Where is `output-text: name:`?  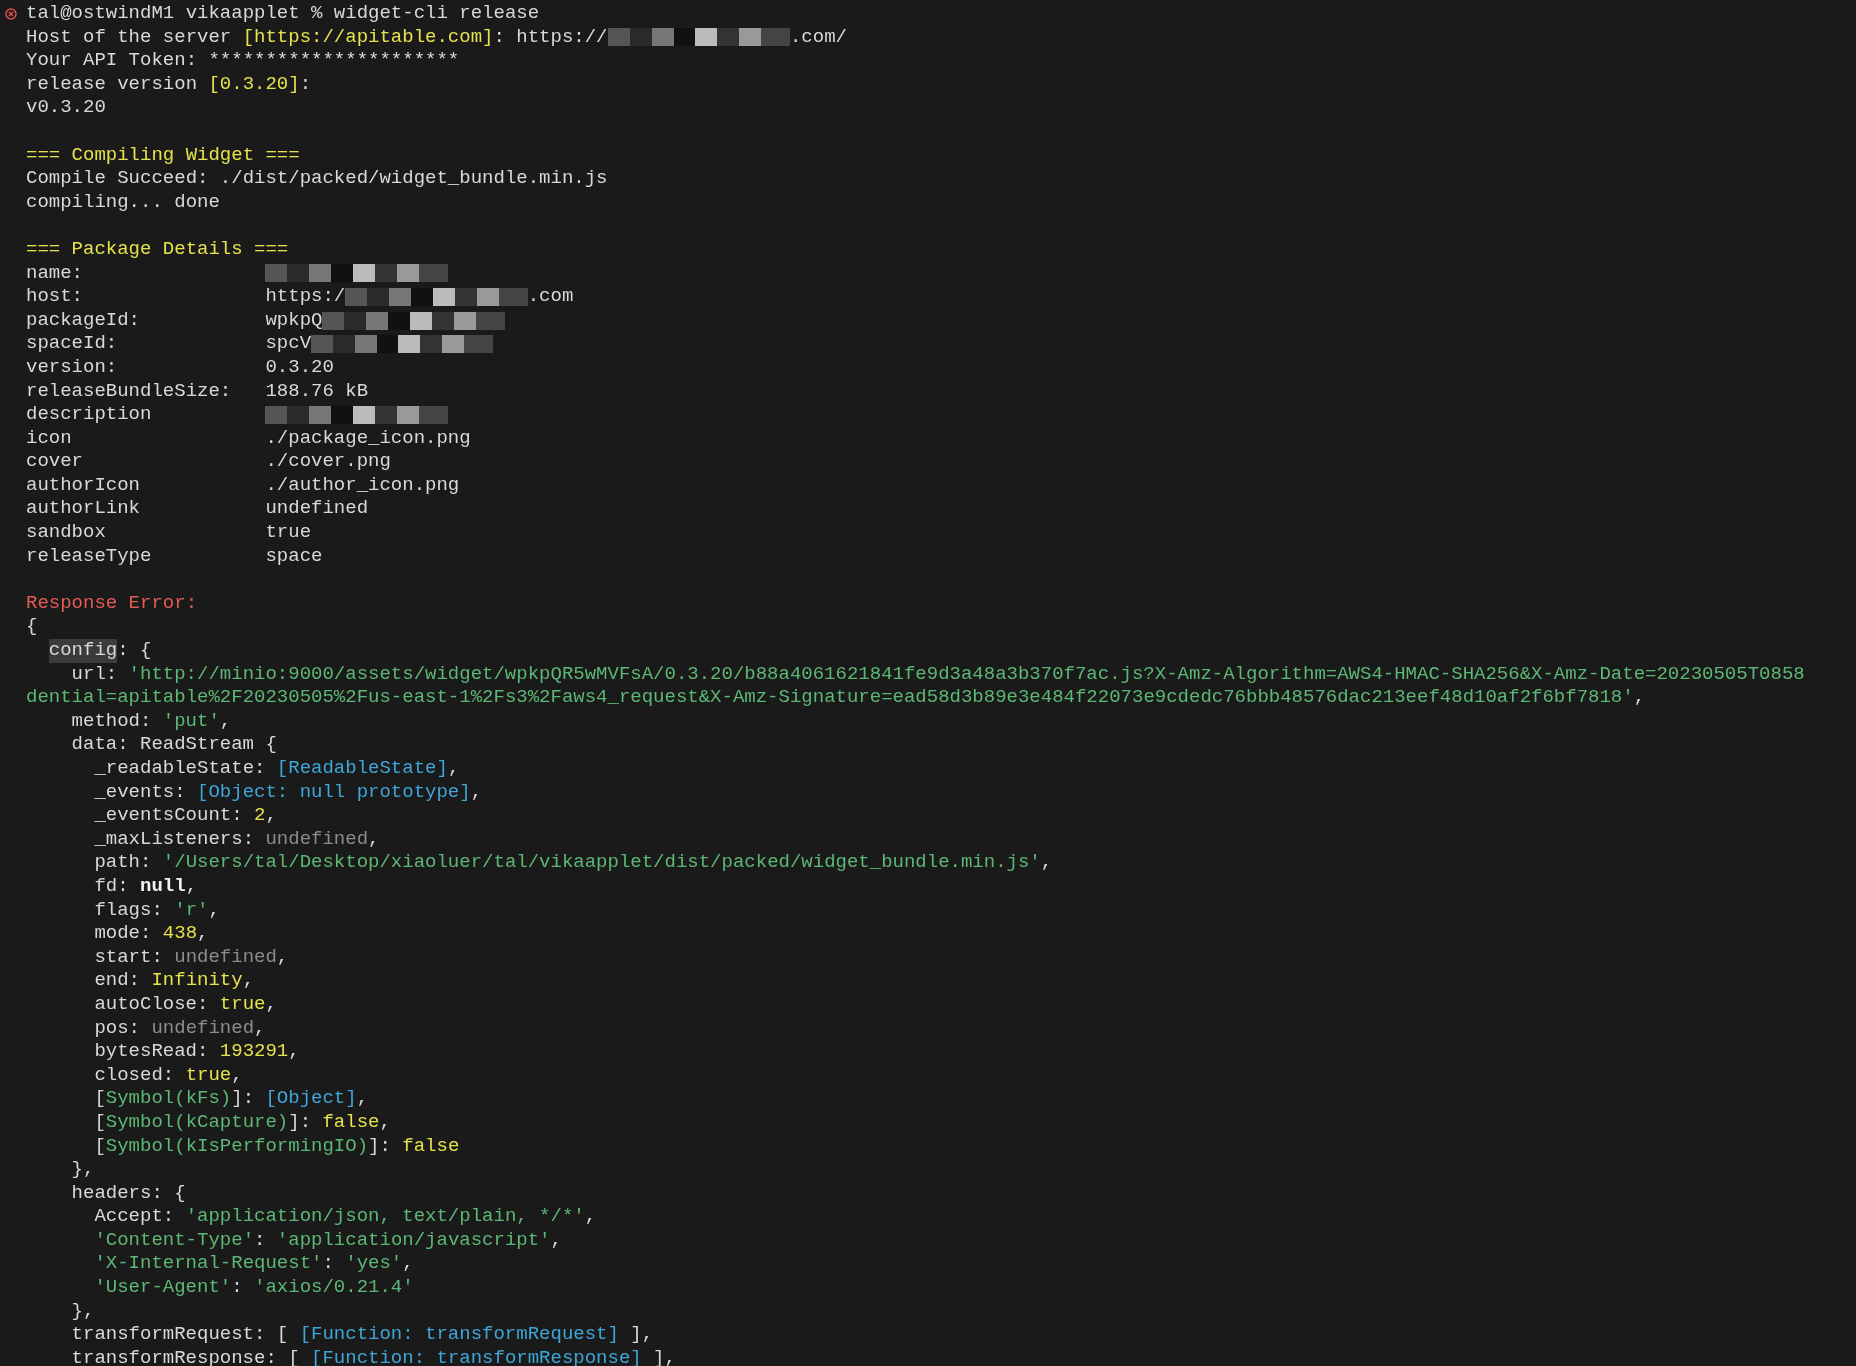 output-text: name: is located at coordinates (55, 273).